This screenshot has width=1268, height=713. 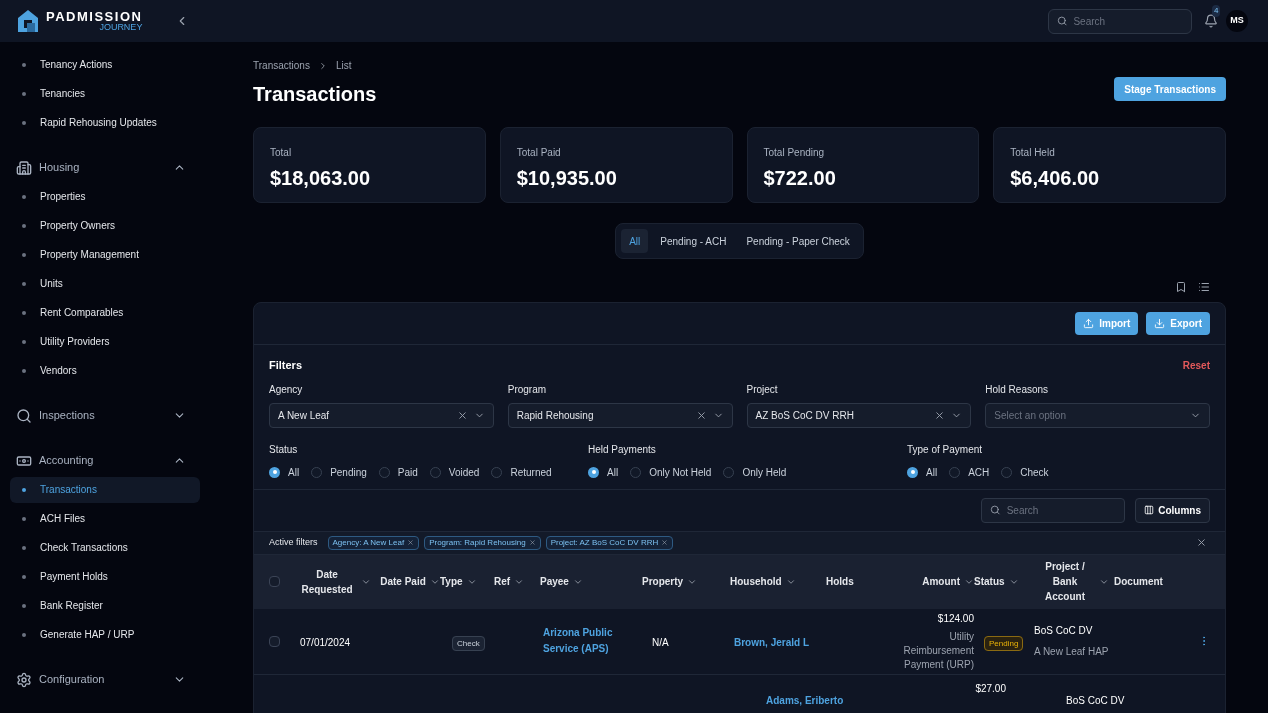 What do you see at coordinates (121, 27) in the screenshot?
I see `brand-subtitle: JOURNEY` at bounding box center [121, 27].